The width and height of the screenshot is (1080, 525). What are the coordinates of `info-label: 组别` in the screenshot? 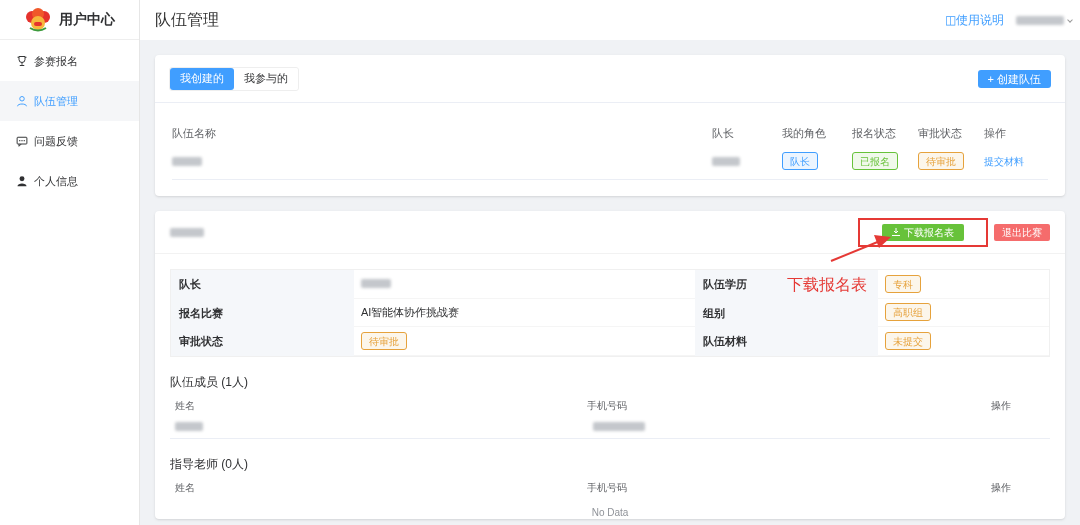 It's located at (714, 313).